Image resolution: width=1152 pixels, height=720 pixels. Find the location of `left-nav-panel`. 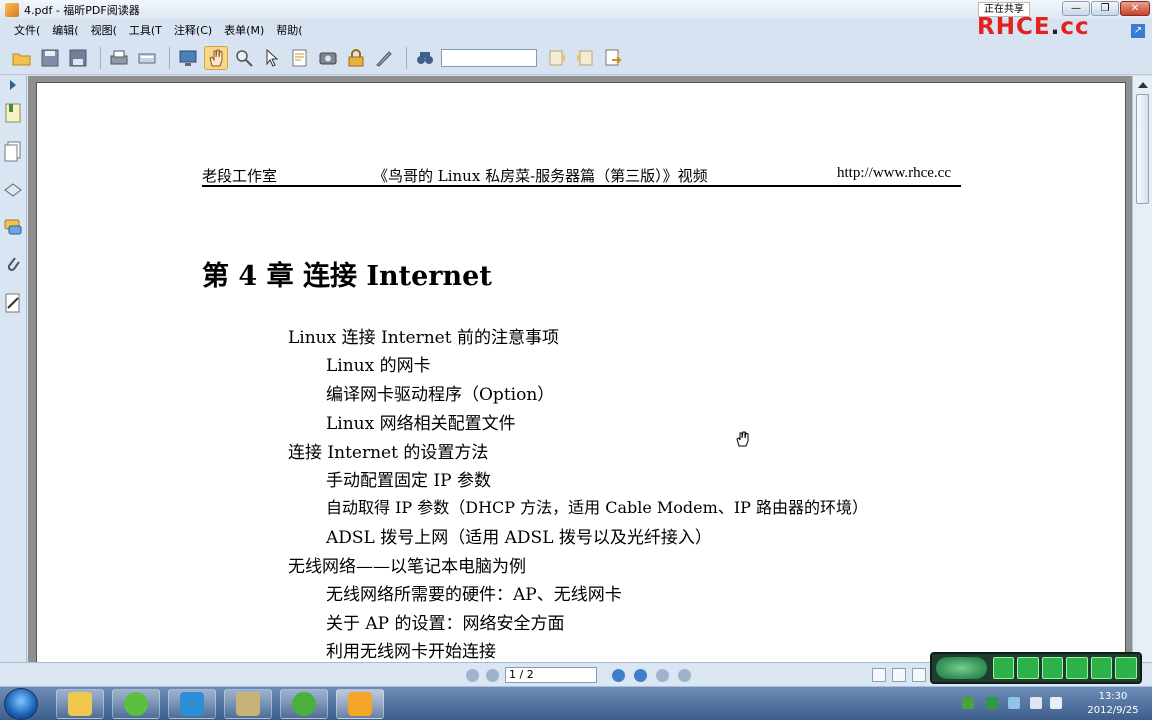

left-nav-panel is located at coordinates (13, 369).